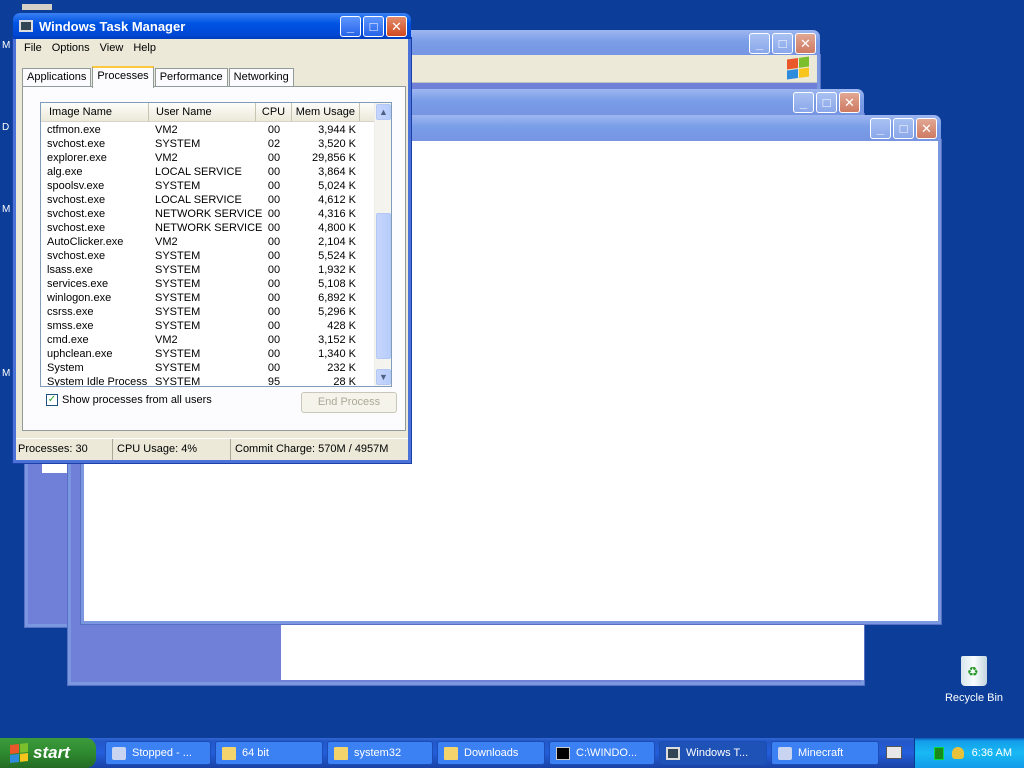  I want to click on keyboard-icon, so click(894, 752).